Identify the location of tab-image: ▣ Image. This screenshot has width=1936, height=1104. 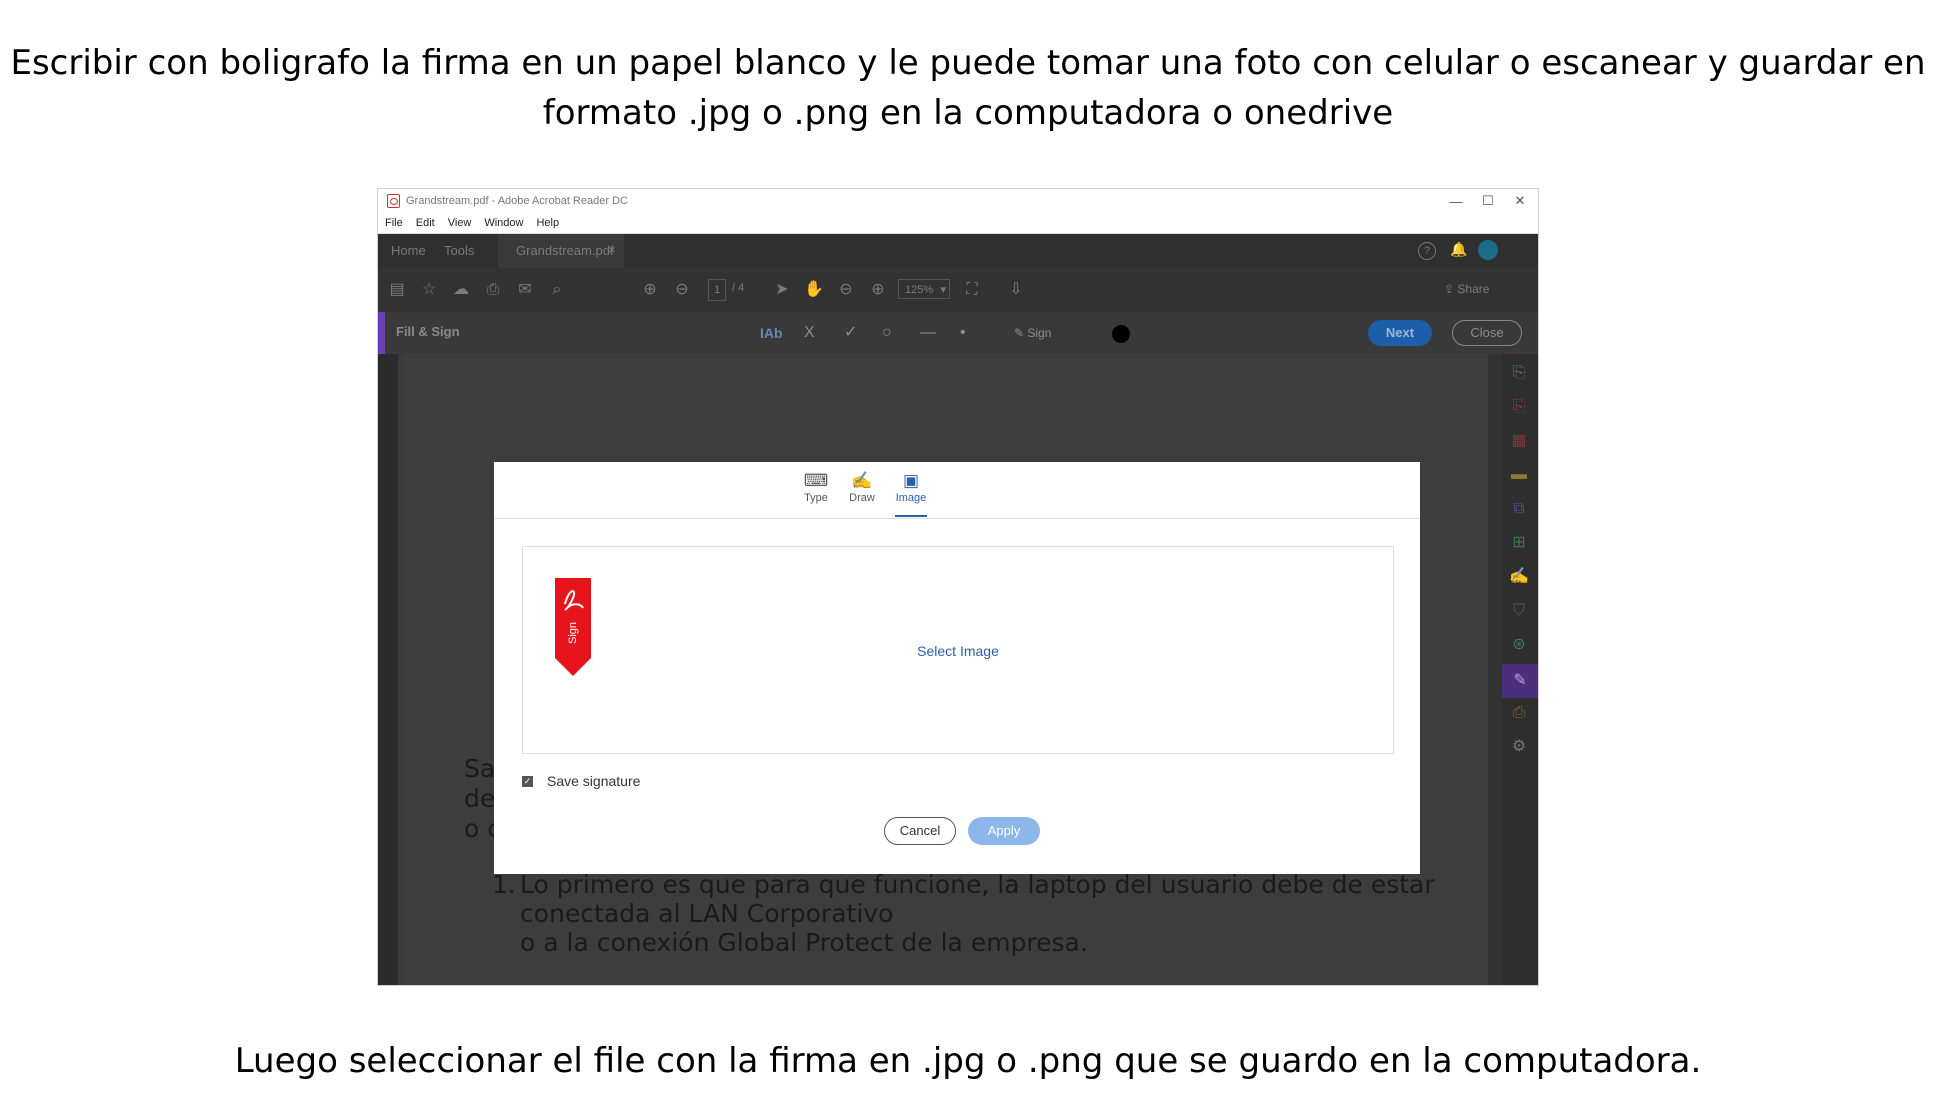
(911, 493).